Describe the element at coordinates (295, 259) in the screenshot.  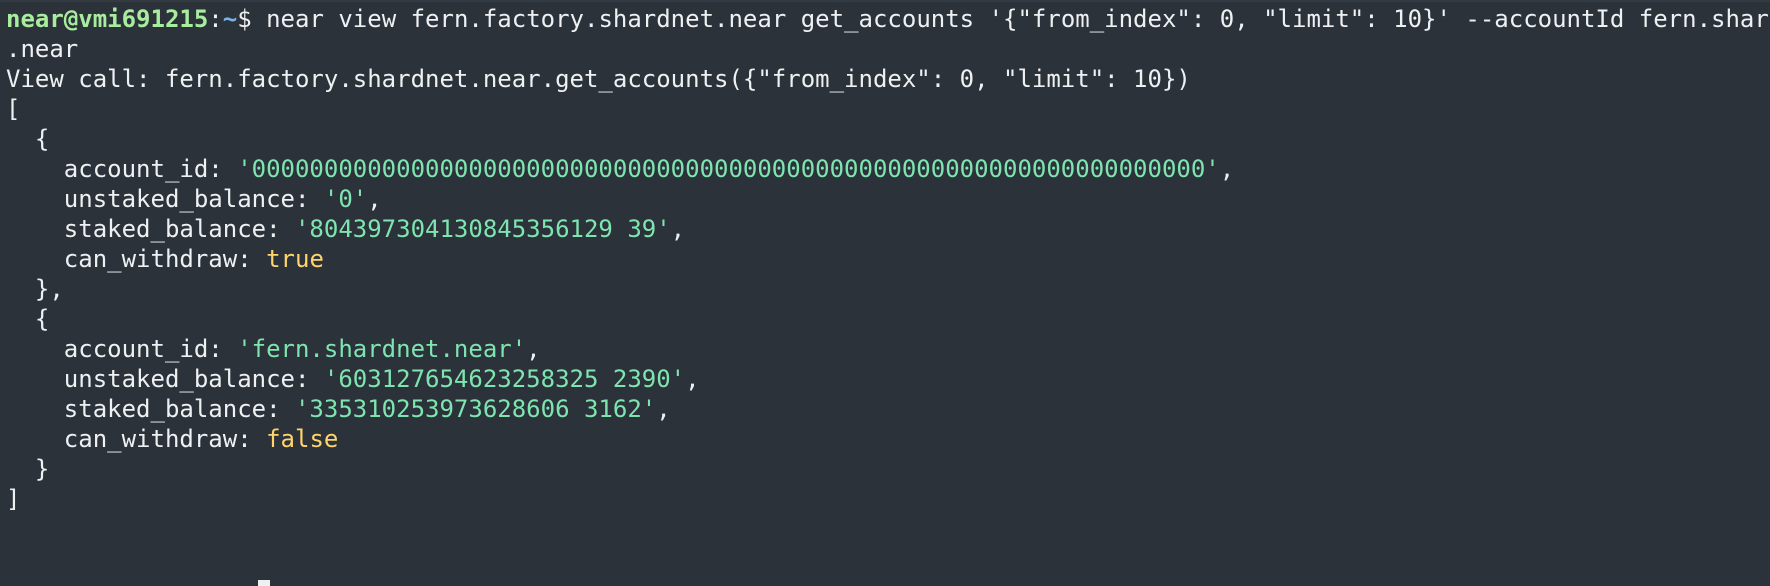
I see `can-withdraw-value: true` at that location.